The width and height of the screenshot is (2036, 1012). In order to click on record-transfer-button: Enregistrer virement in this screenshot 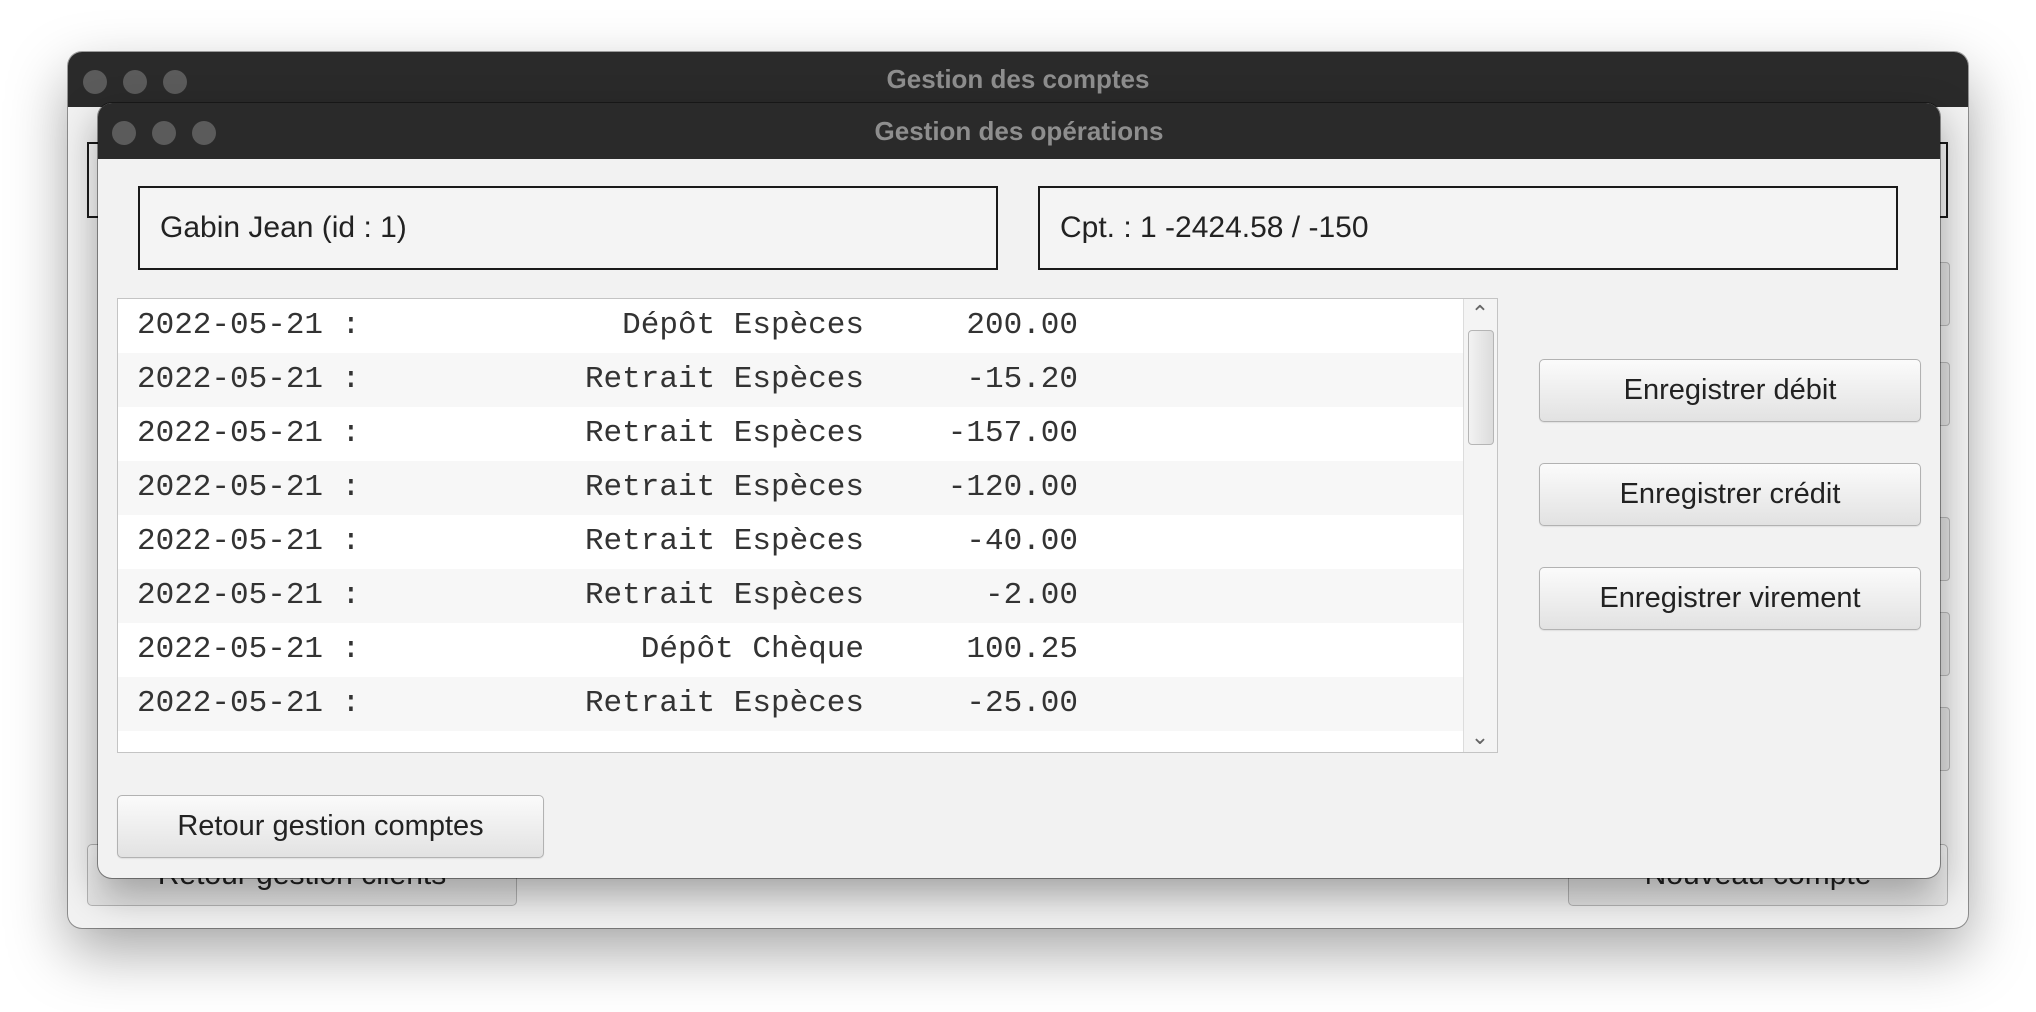, I will do `click(1730, 598)`.